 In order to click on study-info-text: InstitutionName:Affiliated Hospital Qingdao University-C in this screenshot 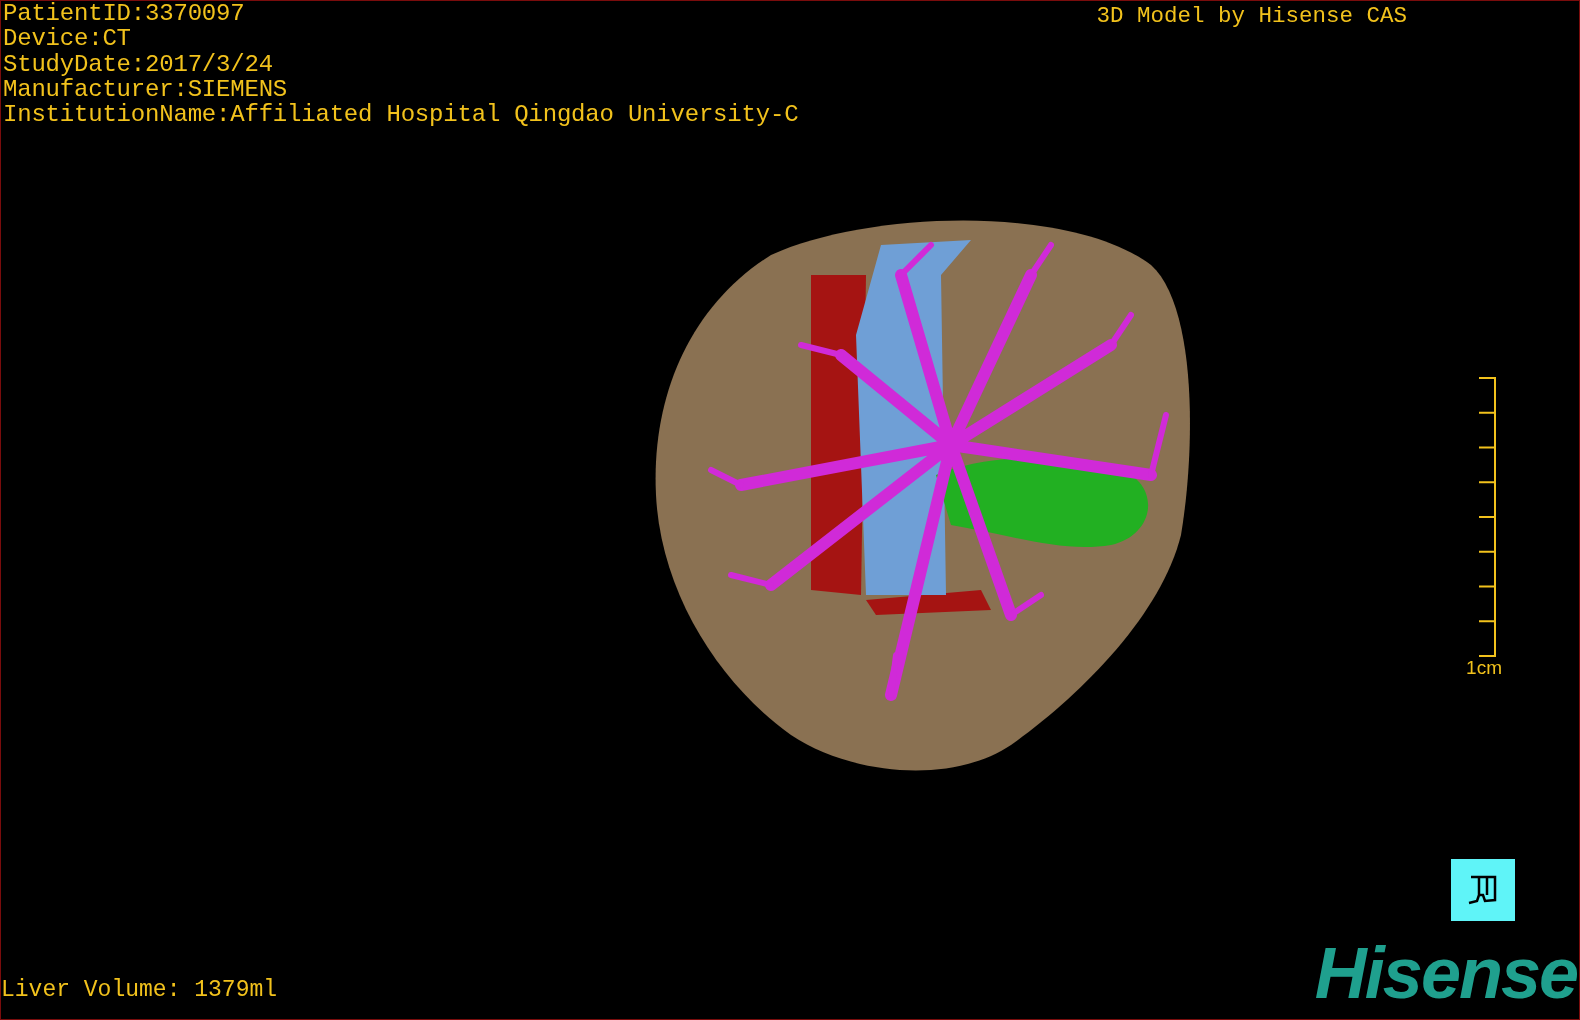, I will do `click(401, 115)`.